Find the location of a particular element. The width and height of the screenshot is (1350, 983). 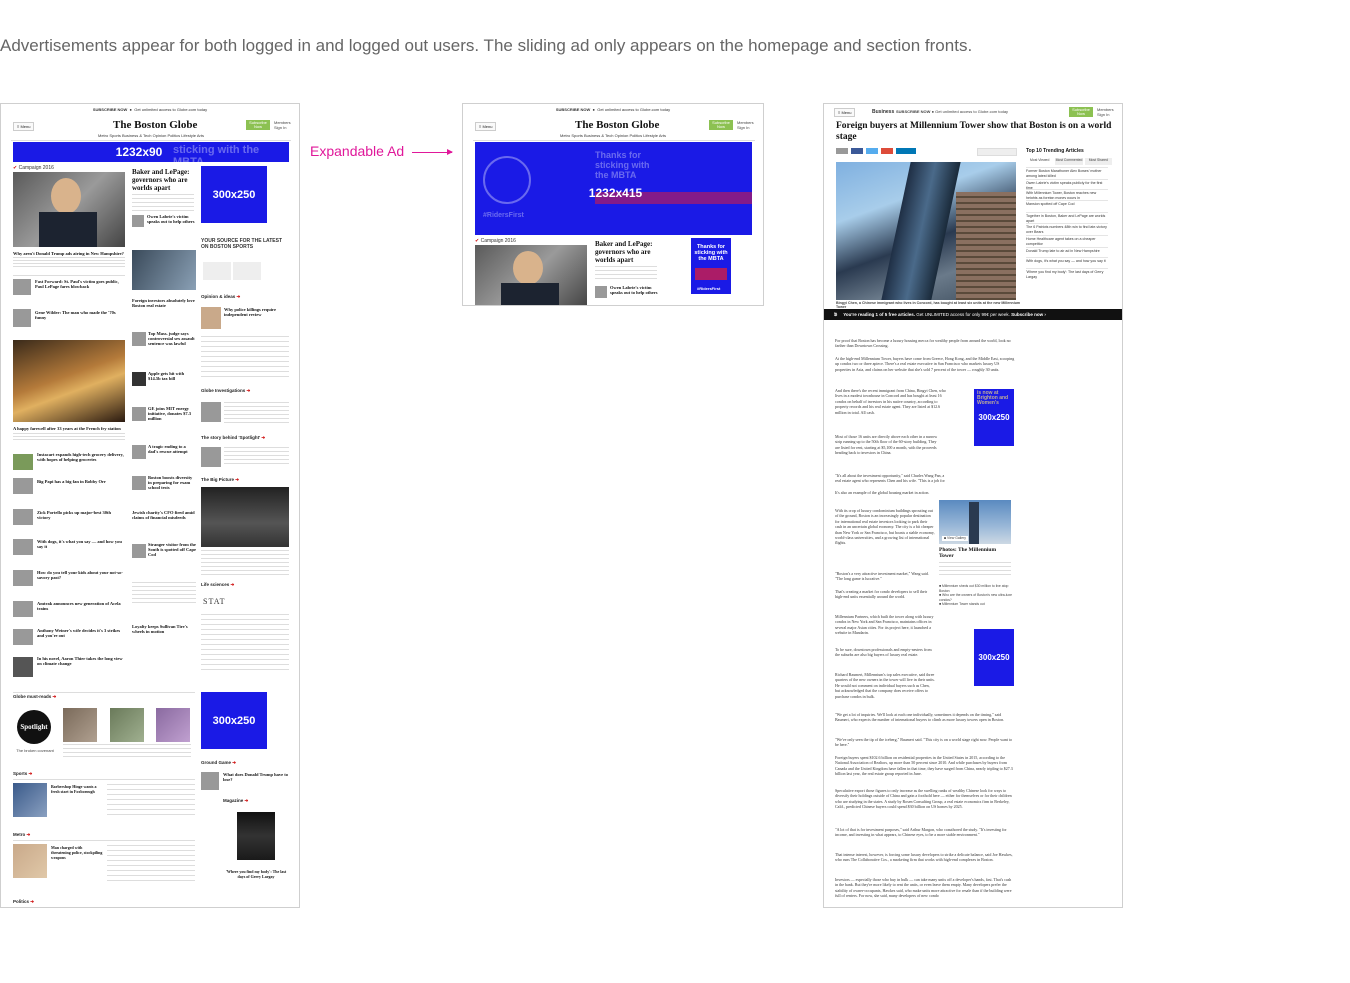

big-papi-headline: Big Papi has a big fan in Bobby Orr is located at coordinates (81, 481).